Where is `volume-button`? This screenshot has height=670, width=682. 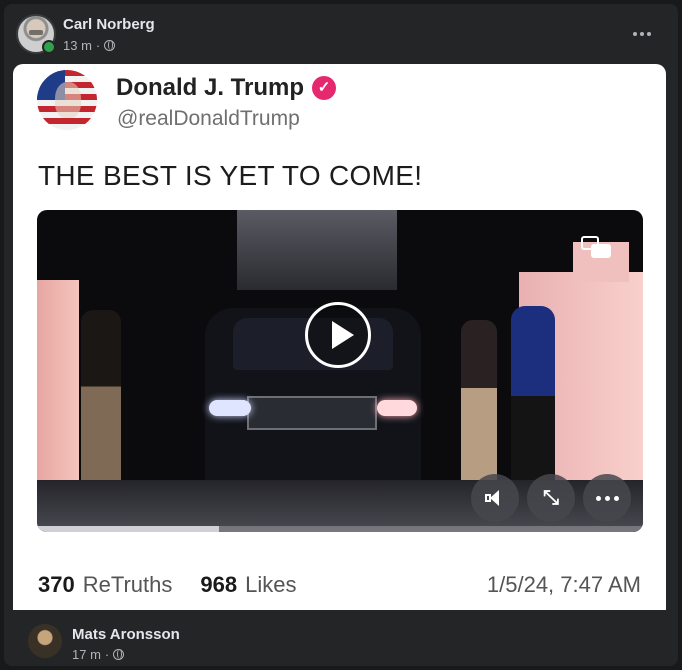 volume-button is located at coordinates (495, 498).